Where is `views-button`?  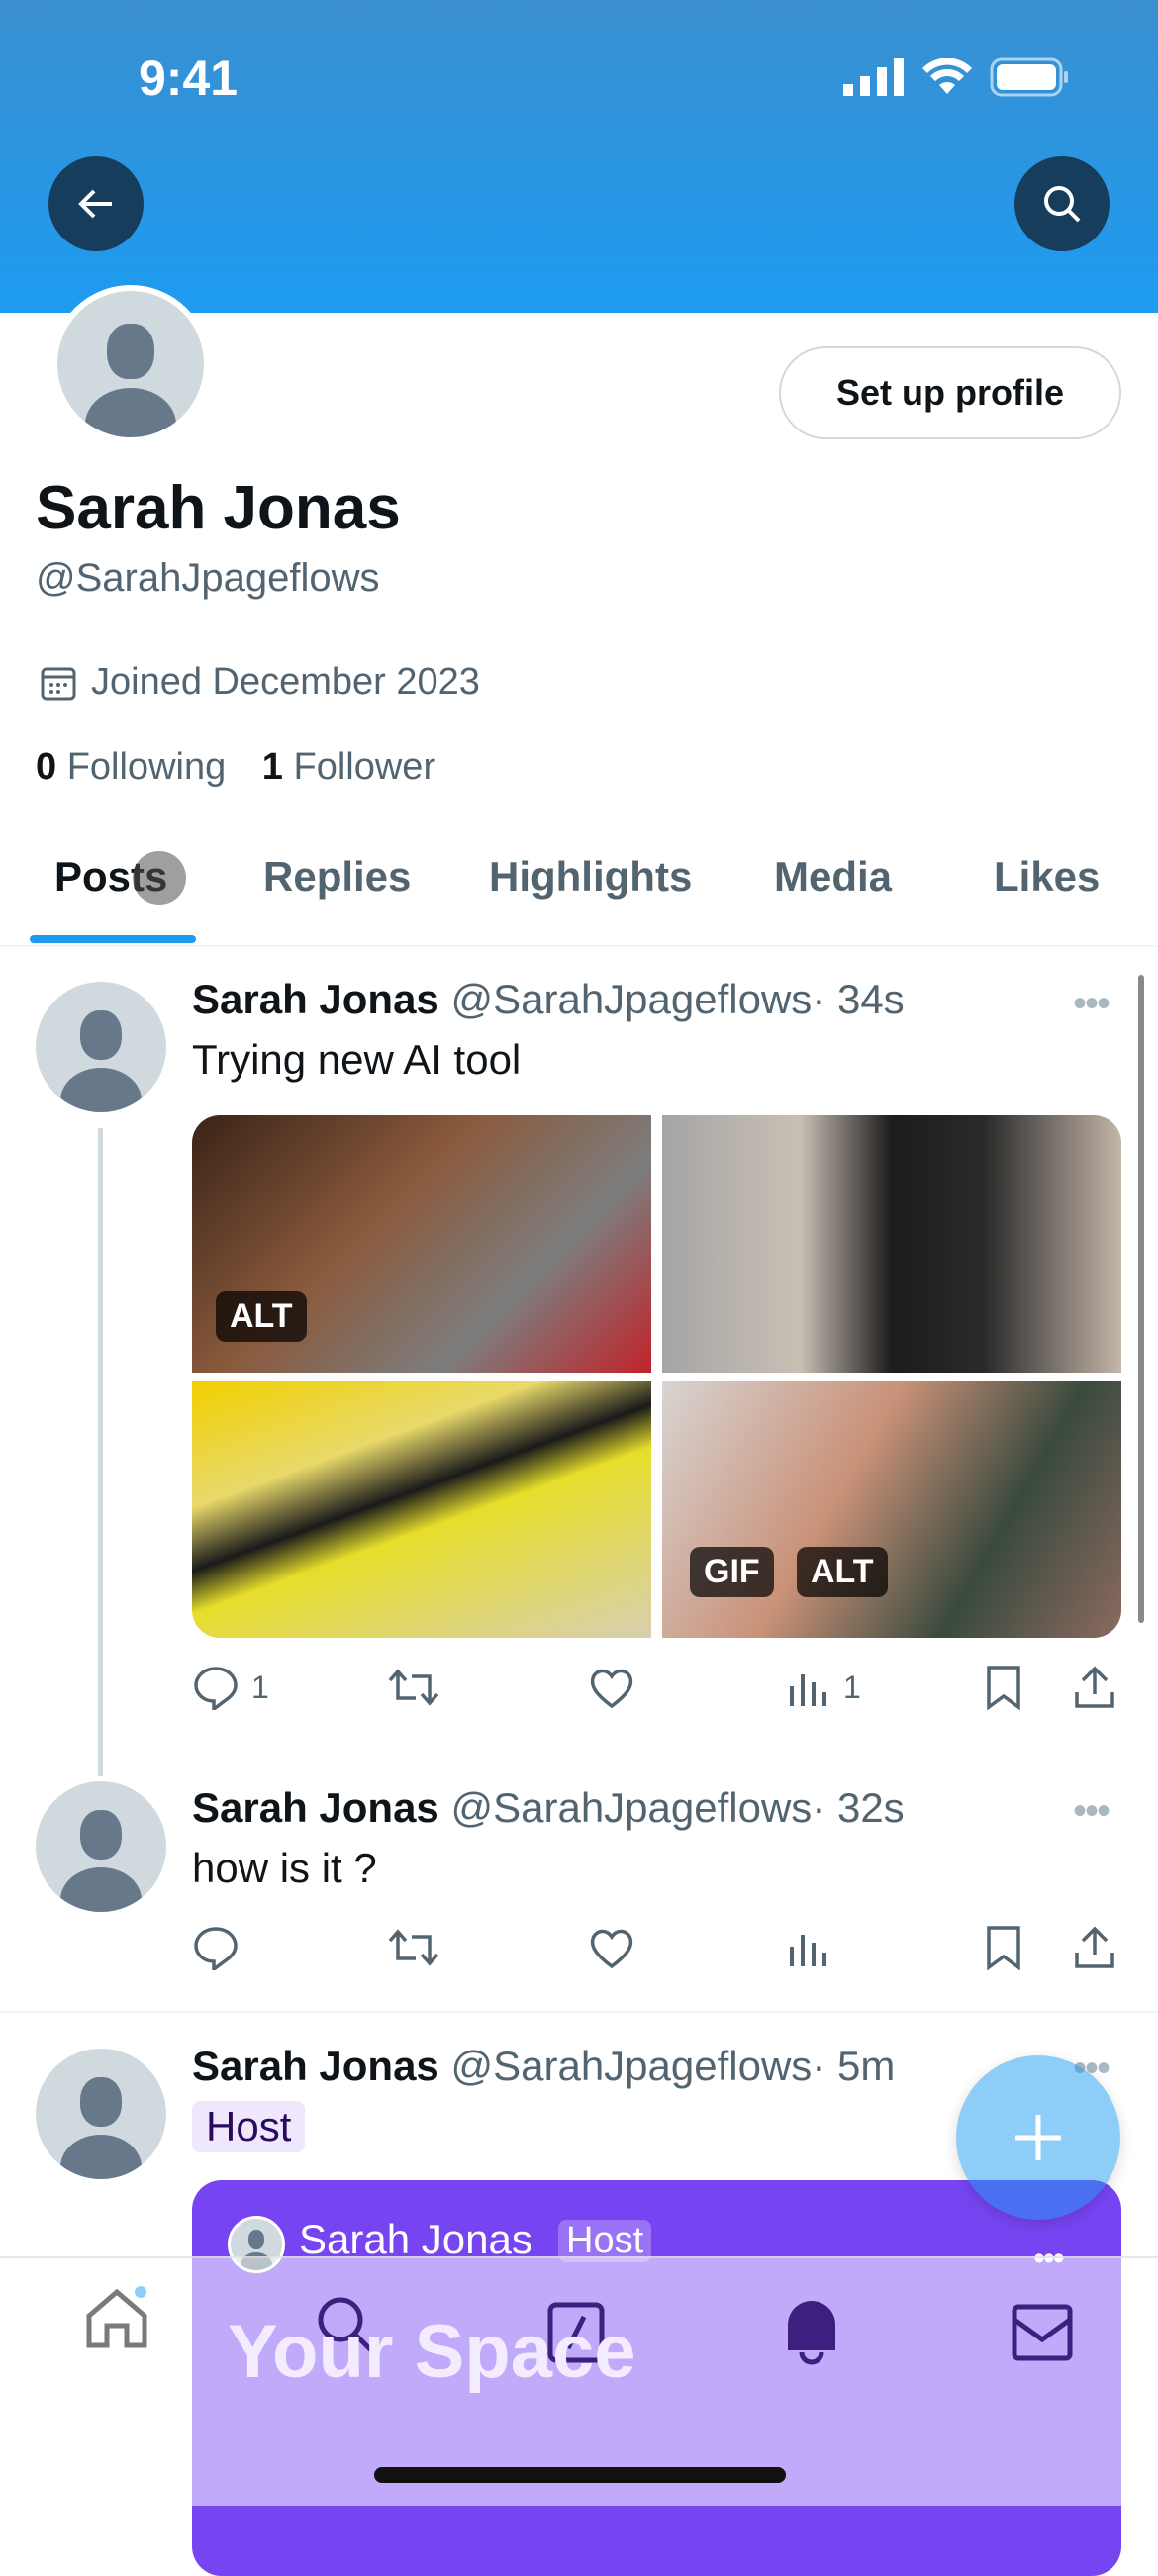 views-button is located at coordinates (810, 1947).